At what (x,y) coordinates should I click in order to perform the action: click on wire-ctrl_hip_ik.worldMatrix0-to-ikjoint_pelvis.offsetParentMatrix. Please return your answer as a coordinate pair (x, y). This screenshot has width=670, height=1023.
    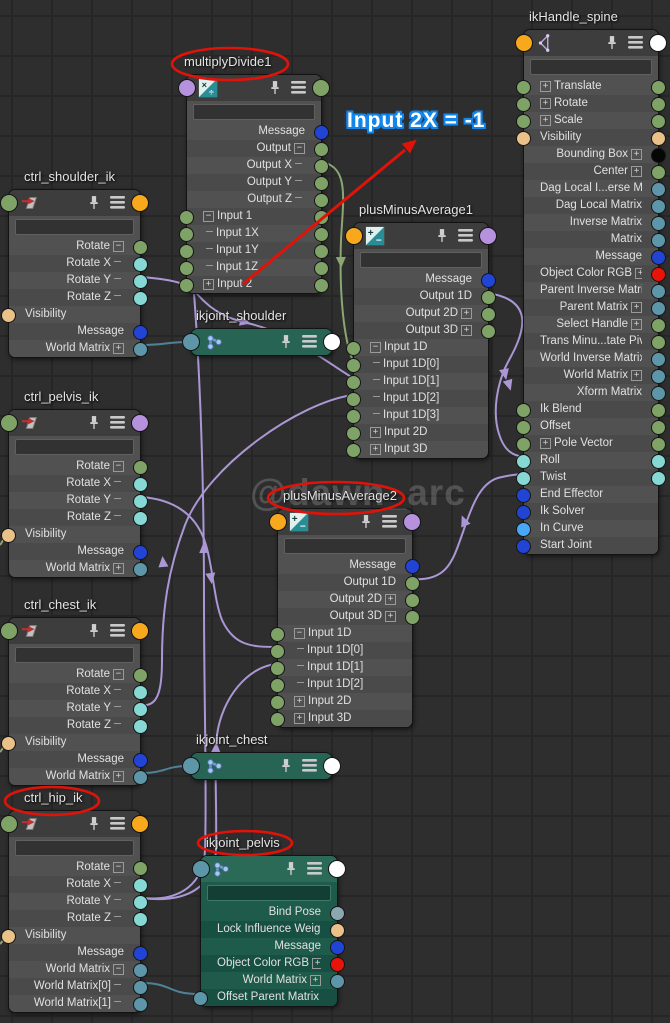
    Looking at the image, I should click on (170, 988).